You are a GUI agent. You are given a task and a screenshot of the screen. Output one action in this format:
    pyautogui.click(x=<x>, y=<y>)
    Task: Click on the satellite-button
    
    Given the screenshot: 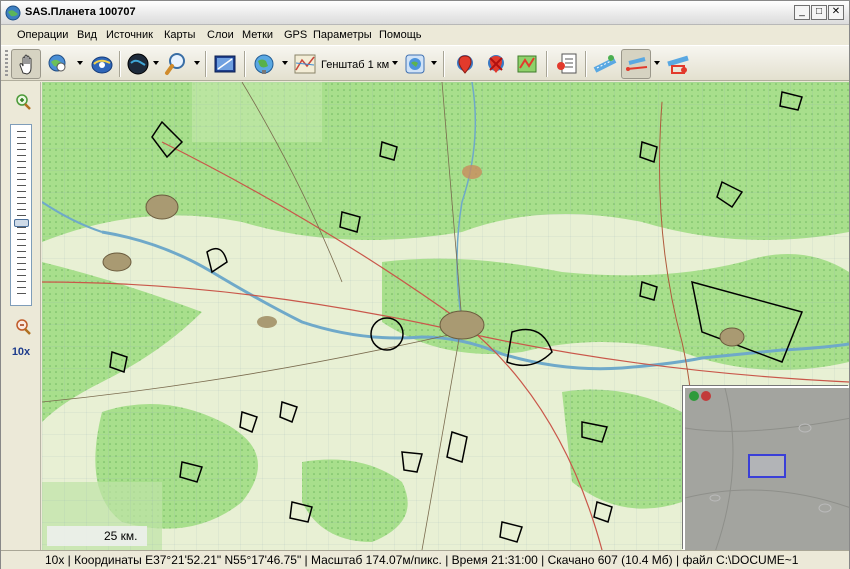 What is the action you would take?
    pyautogui.click(x=102, y=64)
    